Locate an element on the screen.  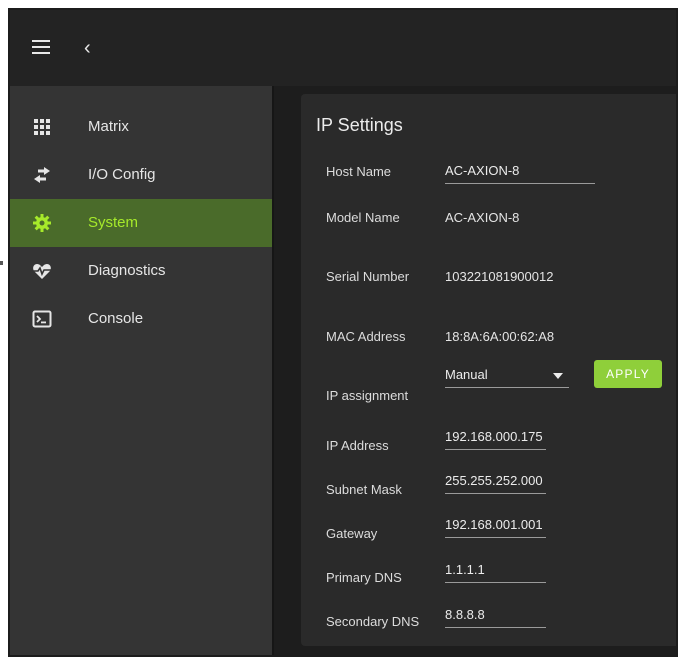
sidebar-item-io-config: I/O Config is located at coordinates (141, 175).